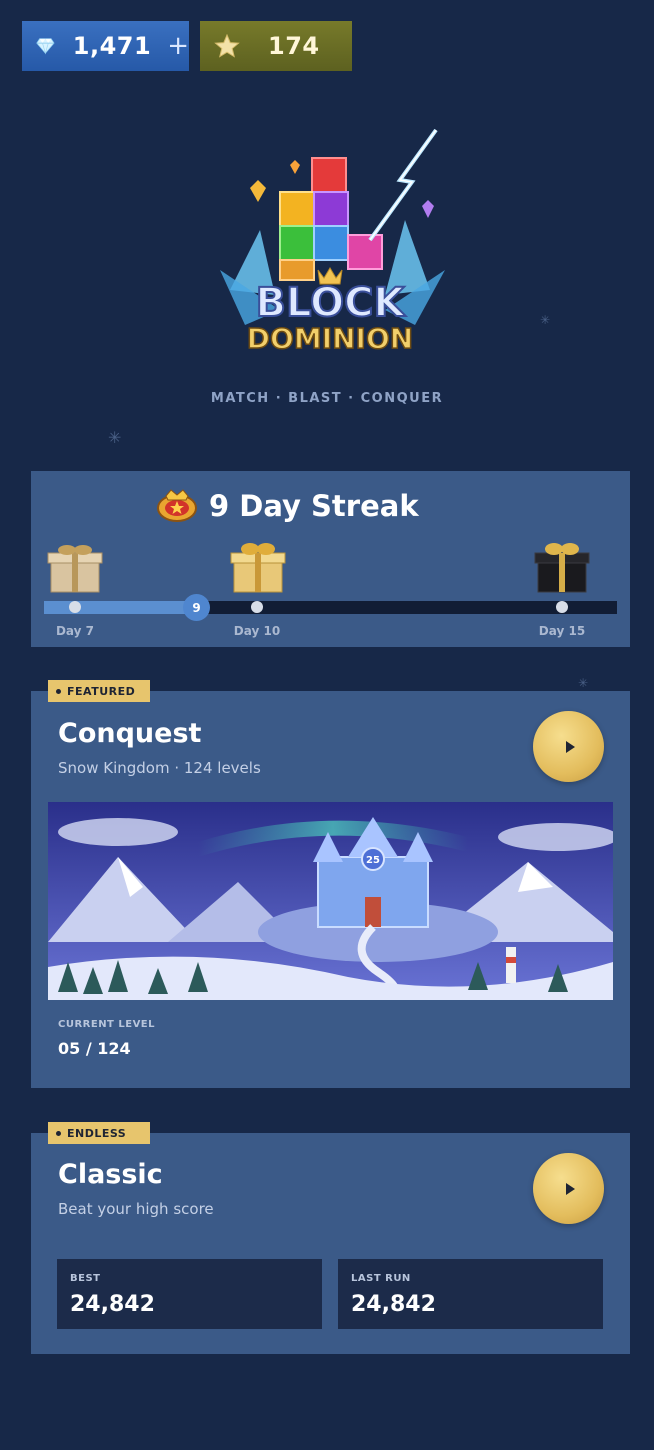  I want to click on best-score-label: BEST, so click(85, 1278).